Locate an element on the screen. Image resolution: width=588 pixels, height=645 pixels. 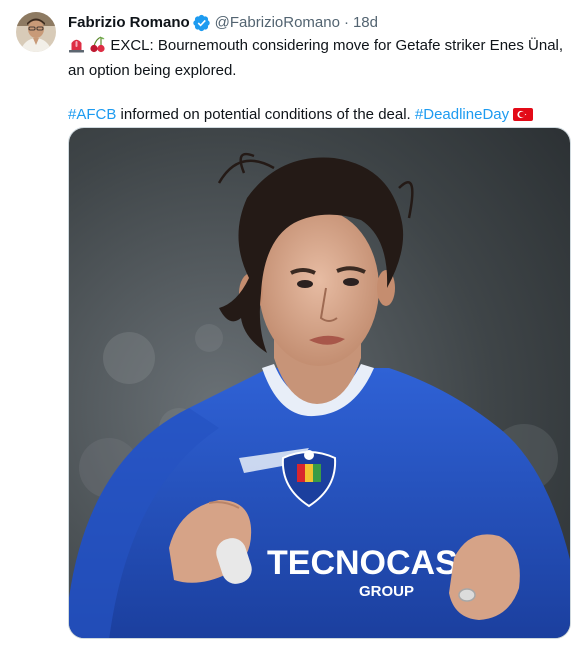
siren-emoji-icon is located at coordinates (76, 48).